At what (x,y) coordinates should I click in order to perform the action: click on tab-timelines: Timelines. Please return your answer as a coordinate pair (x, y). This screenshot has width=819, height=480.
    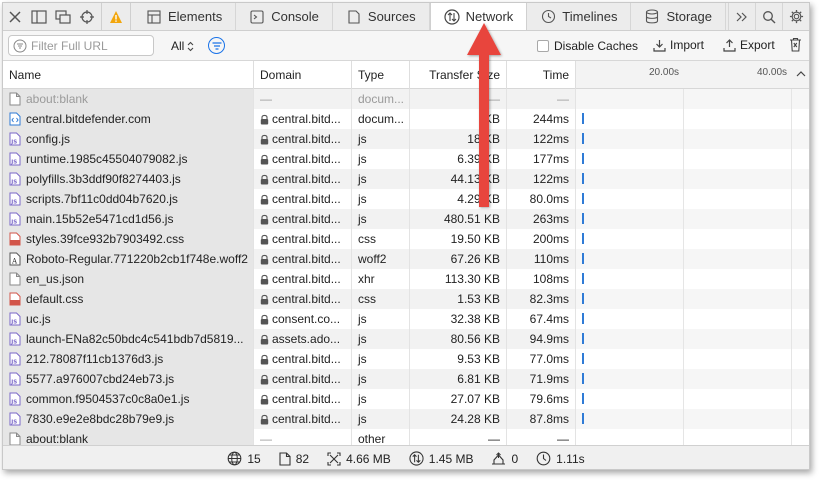
    Looking at the image, I should click on (579, 16).